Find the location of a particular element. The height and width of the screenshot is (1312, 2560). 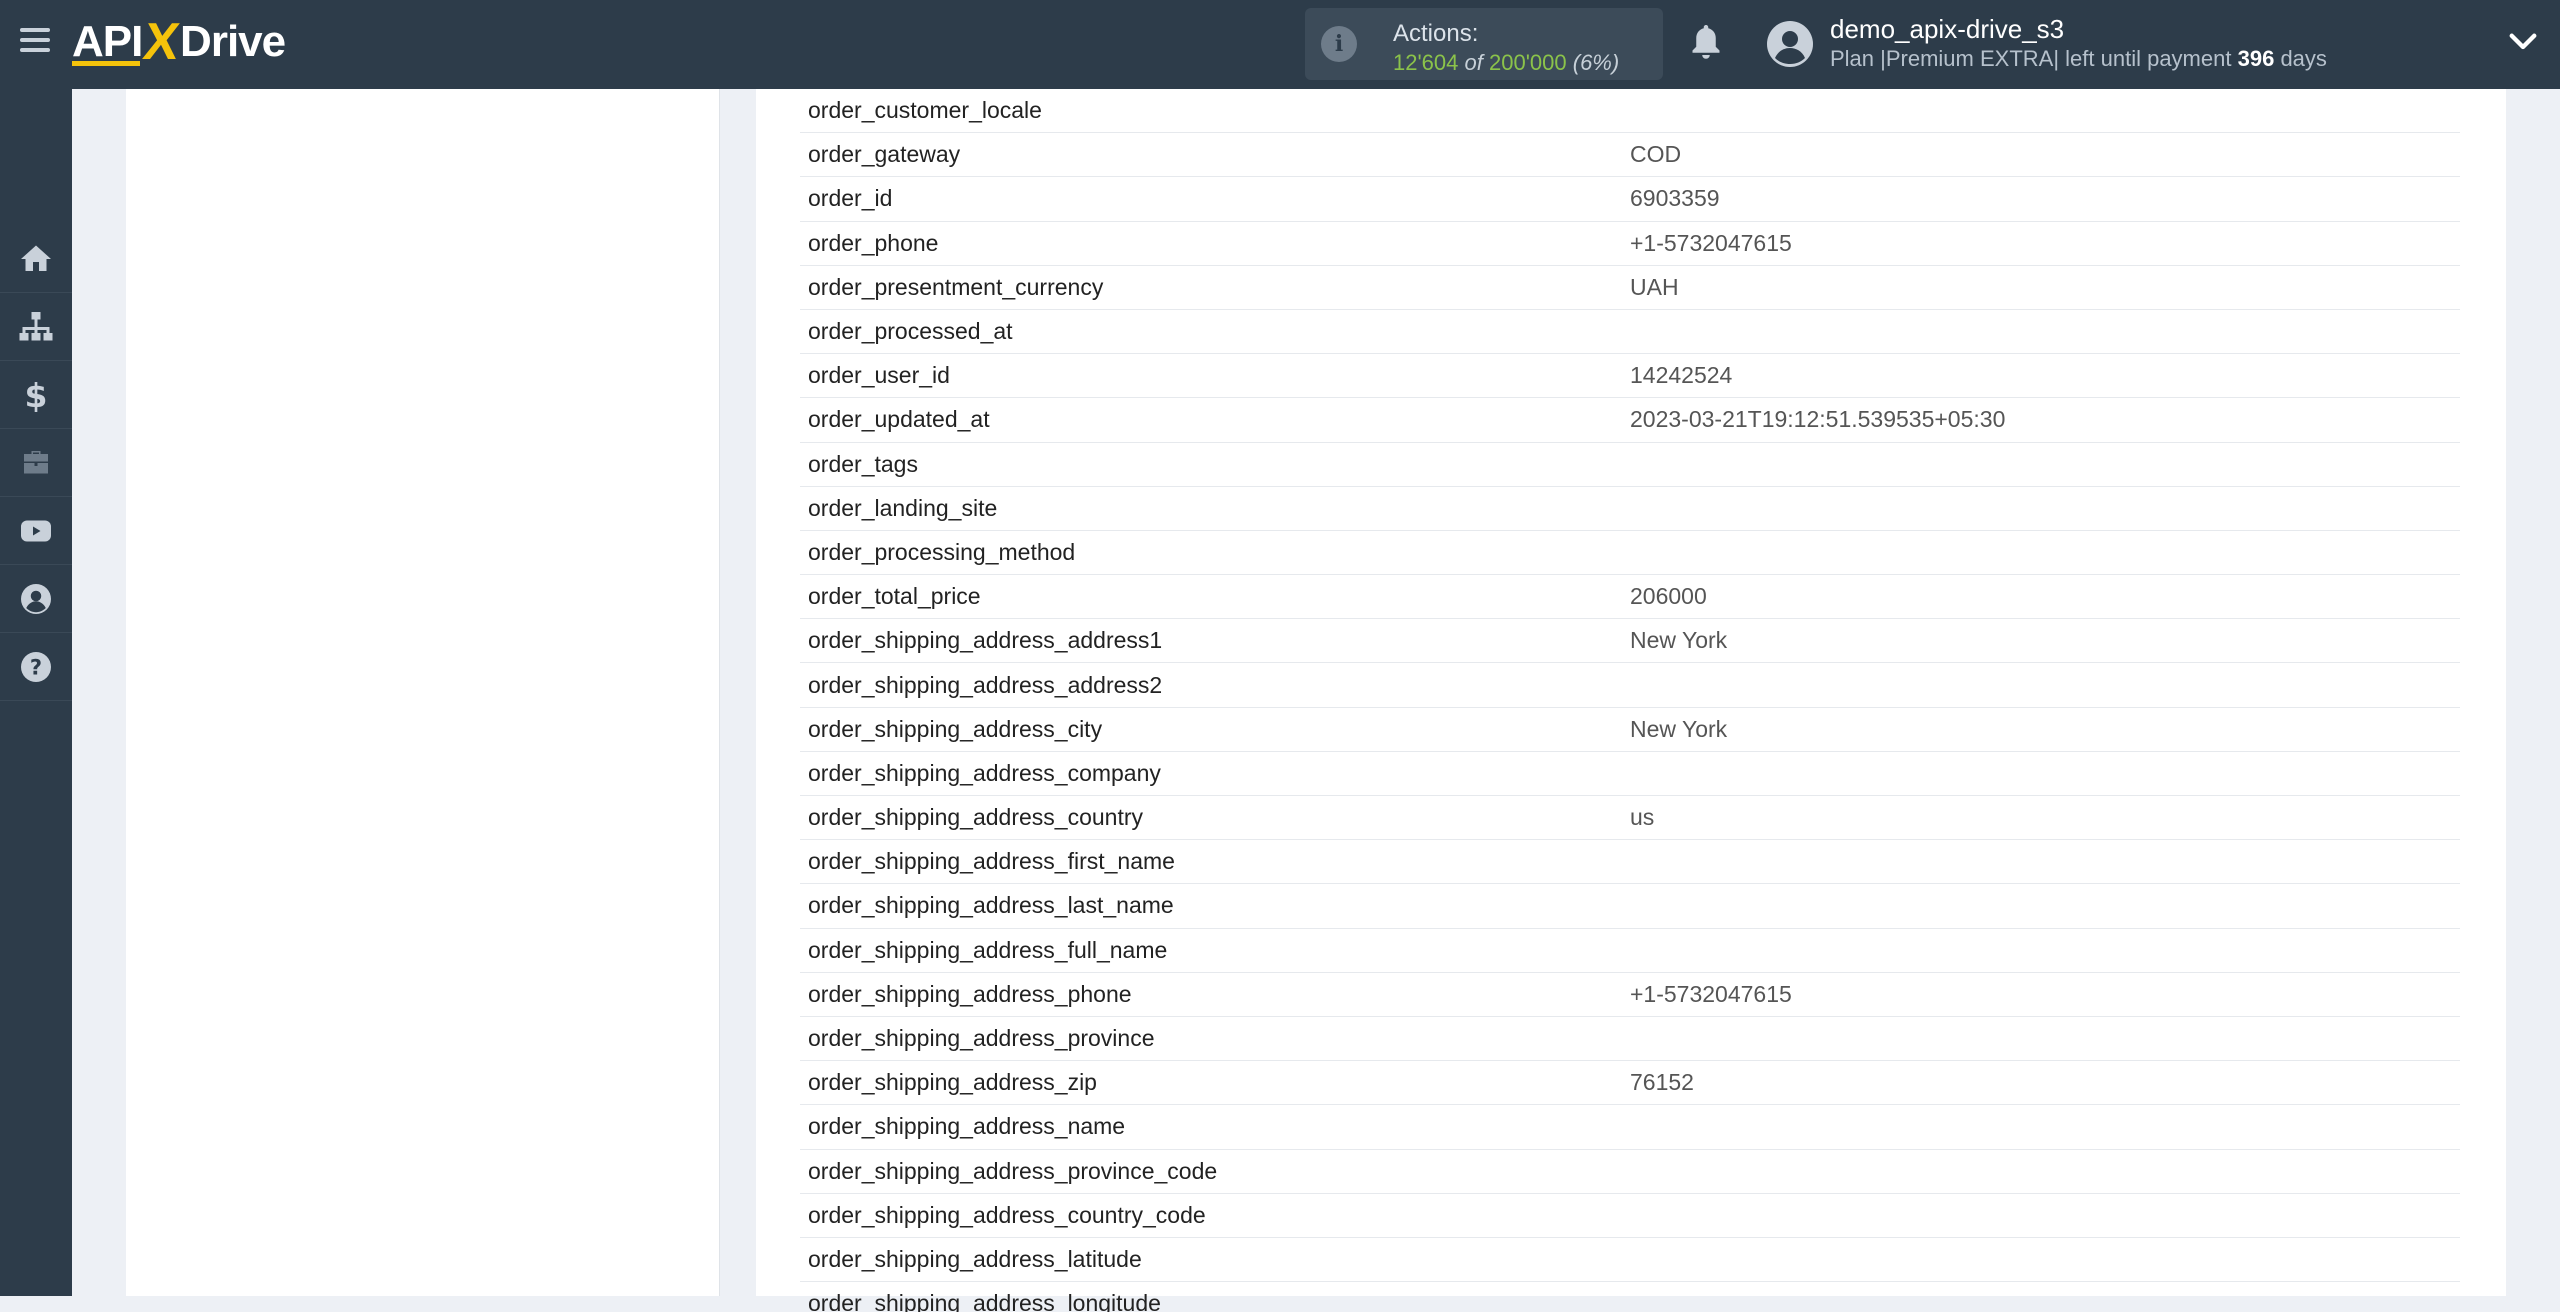

table-row: order_user_id 14242524 is located at coordinates (1630, 376).